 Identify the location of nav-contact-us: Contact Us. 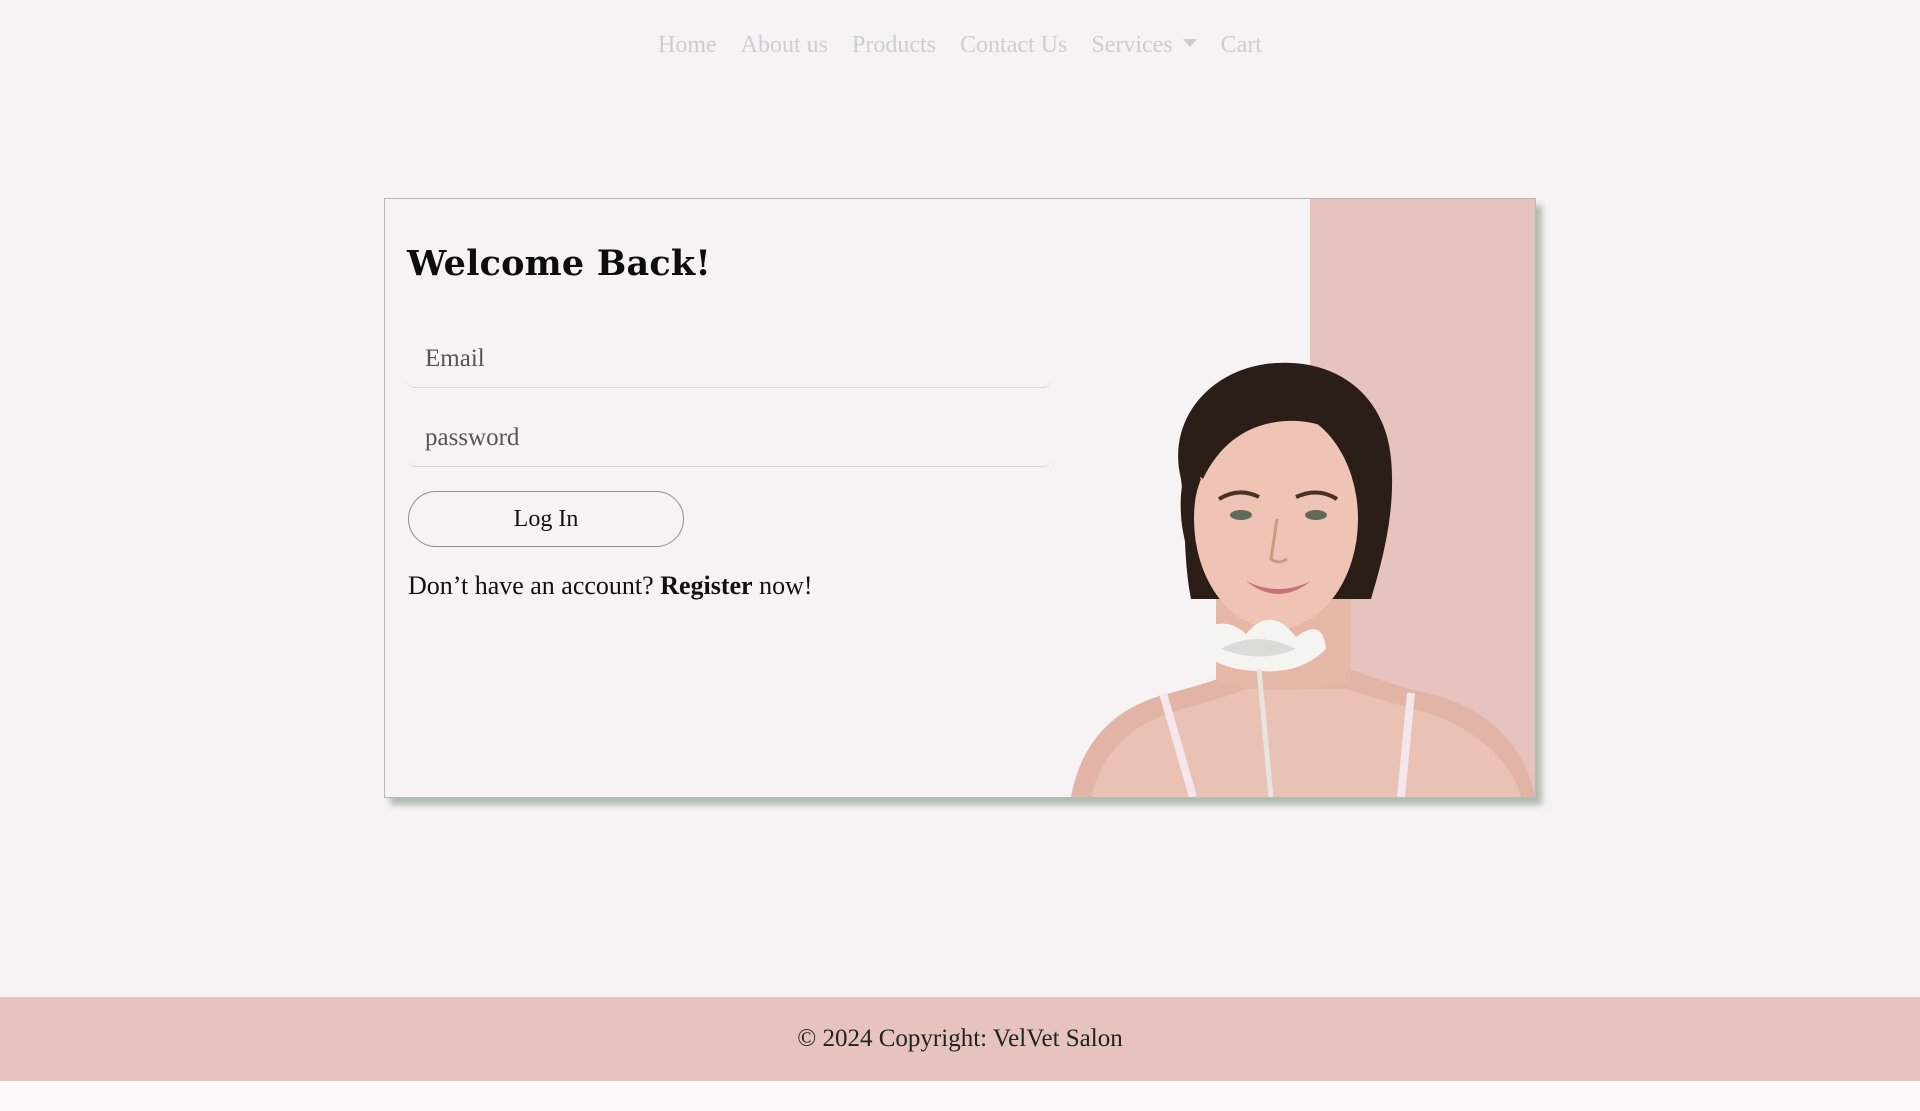
(1013, 45).